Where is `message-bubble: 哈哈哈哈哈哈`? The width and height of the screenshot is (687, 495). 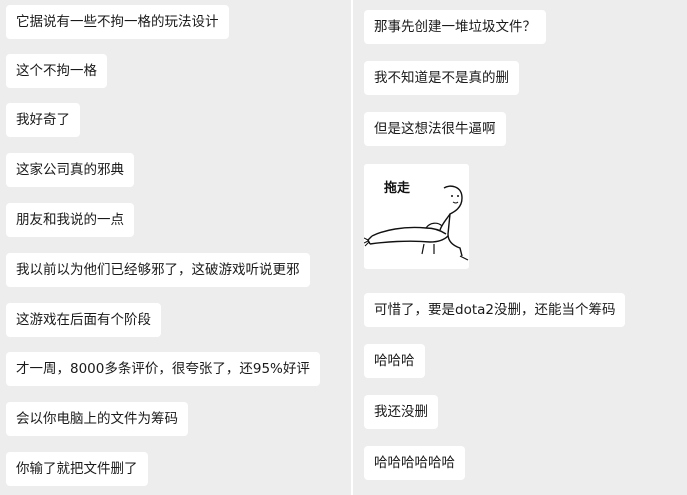 message-bubble: 哈哈哈哈哈哈 is located at coordinates (414, 463).